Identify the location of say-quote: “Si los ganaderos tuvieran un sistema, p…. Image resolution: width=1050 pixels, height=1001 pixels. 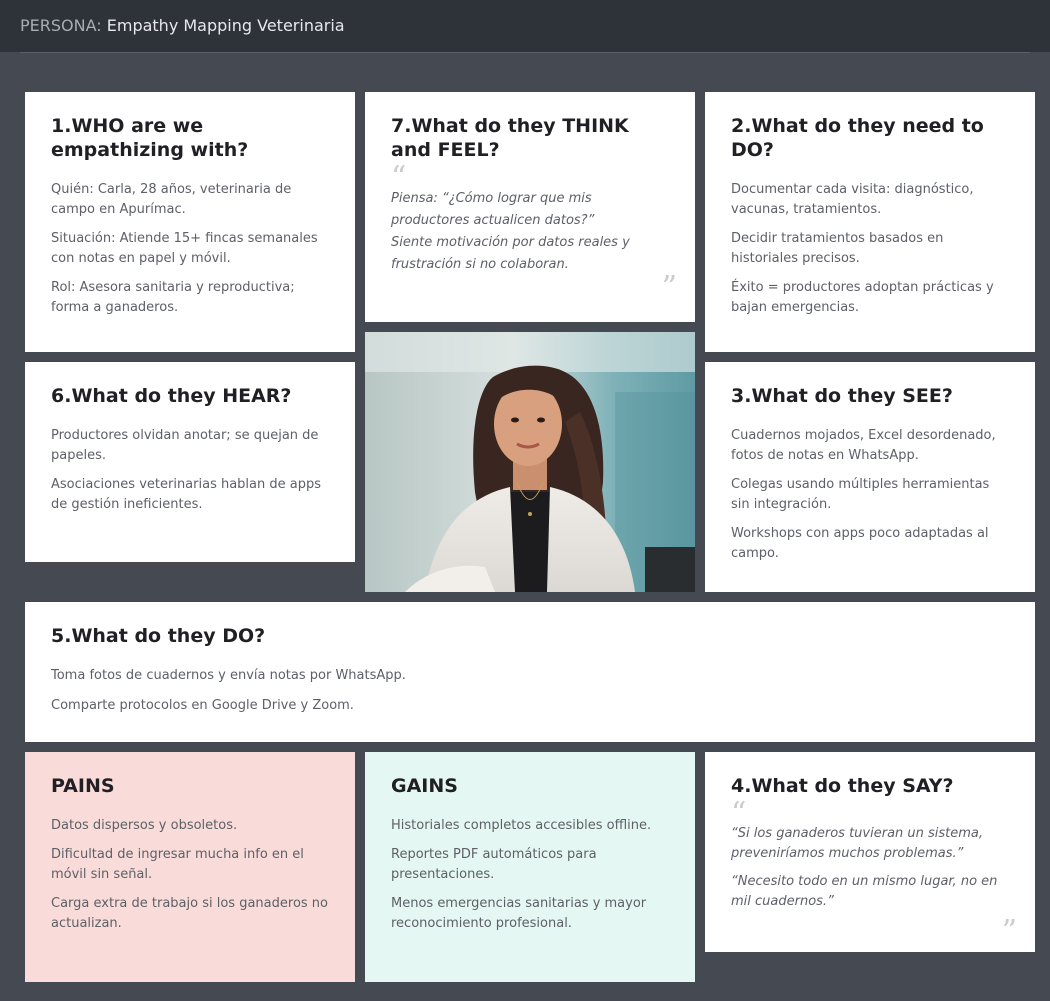
(857, 843).